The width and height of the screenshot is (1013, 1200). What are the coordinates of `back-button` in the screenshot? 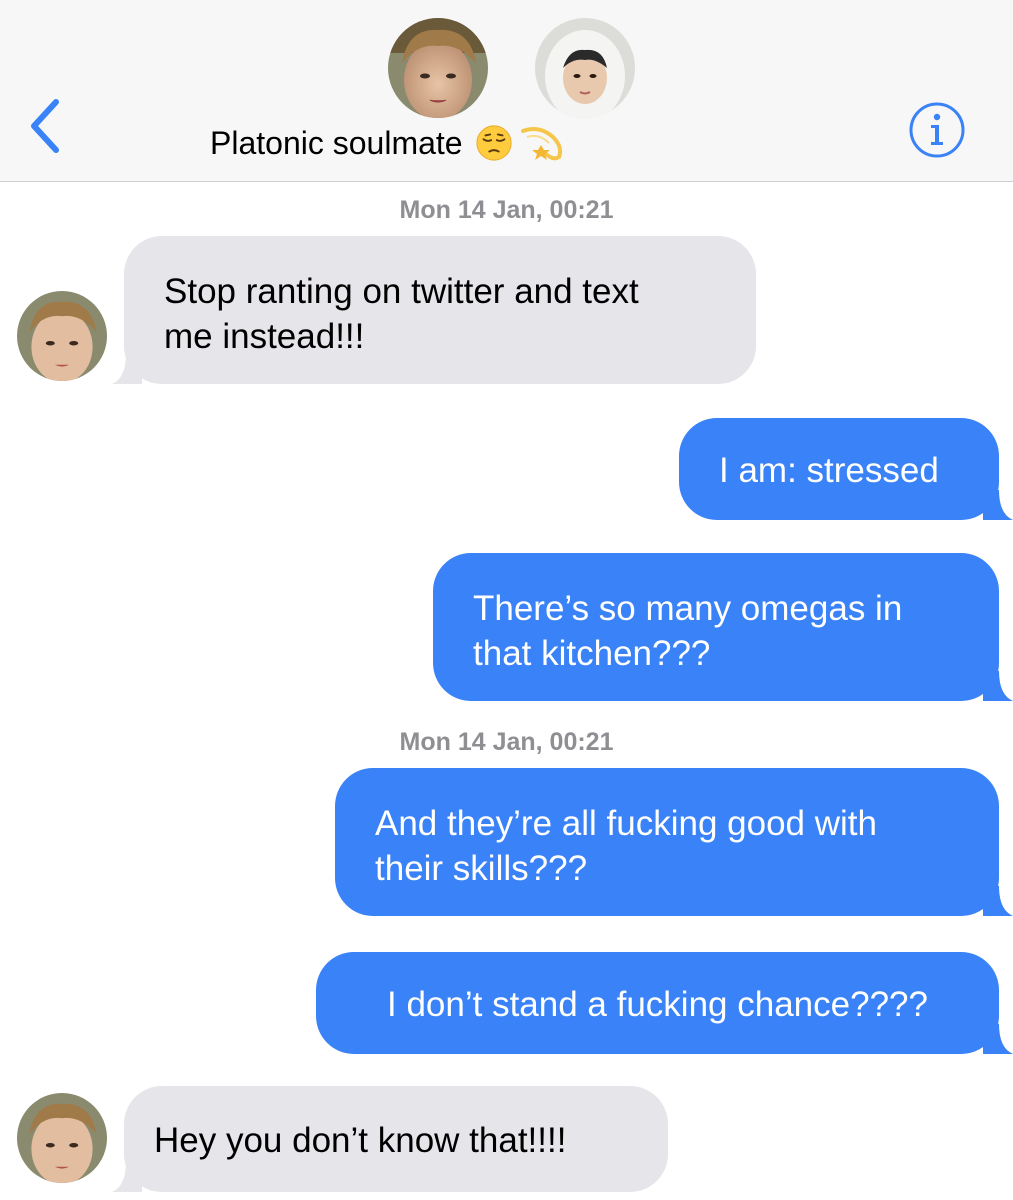 It's located at (48, 126).